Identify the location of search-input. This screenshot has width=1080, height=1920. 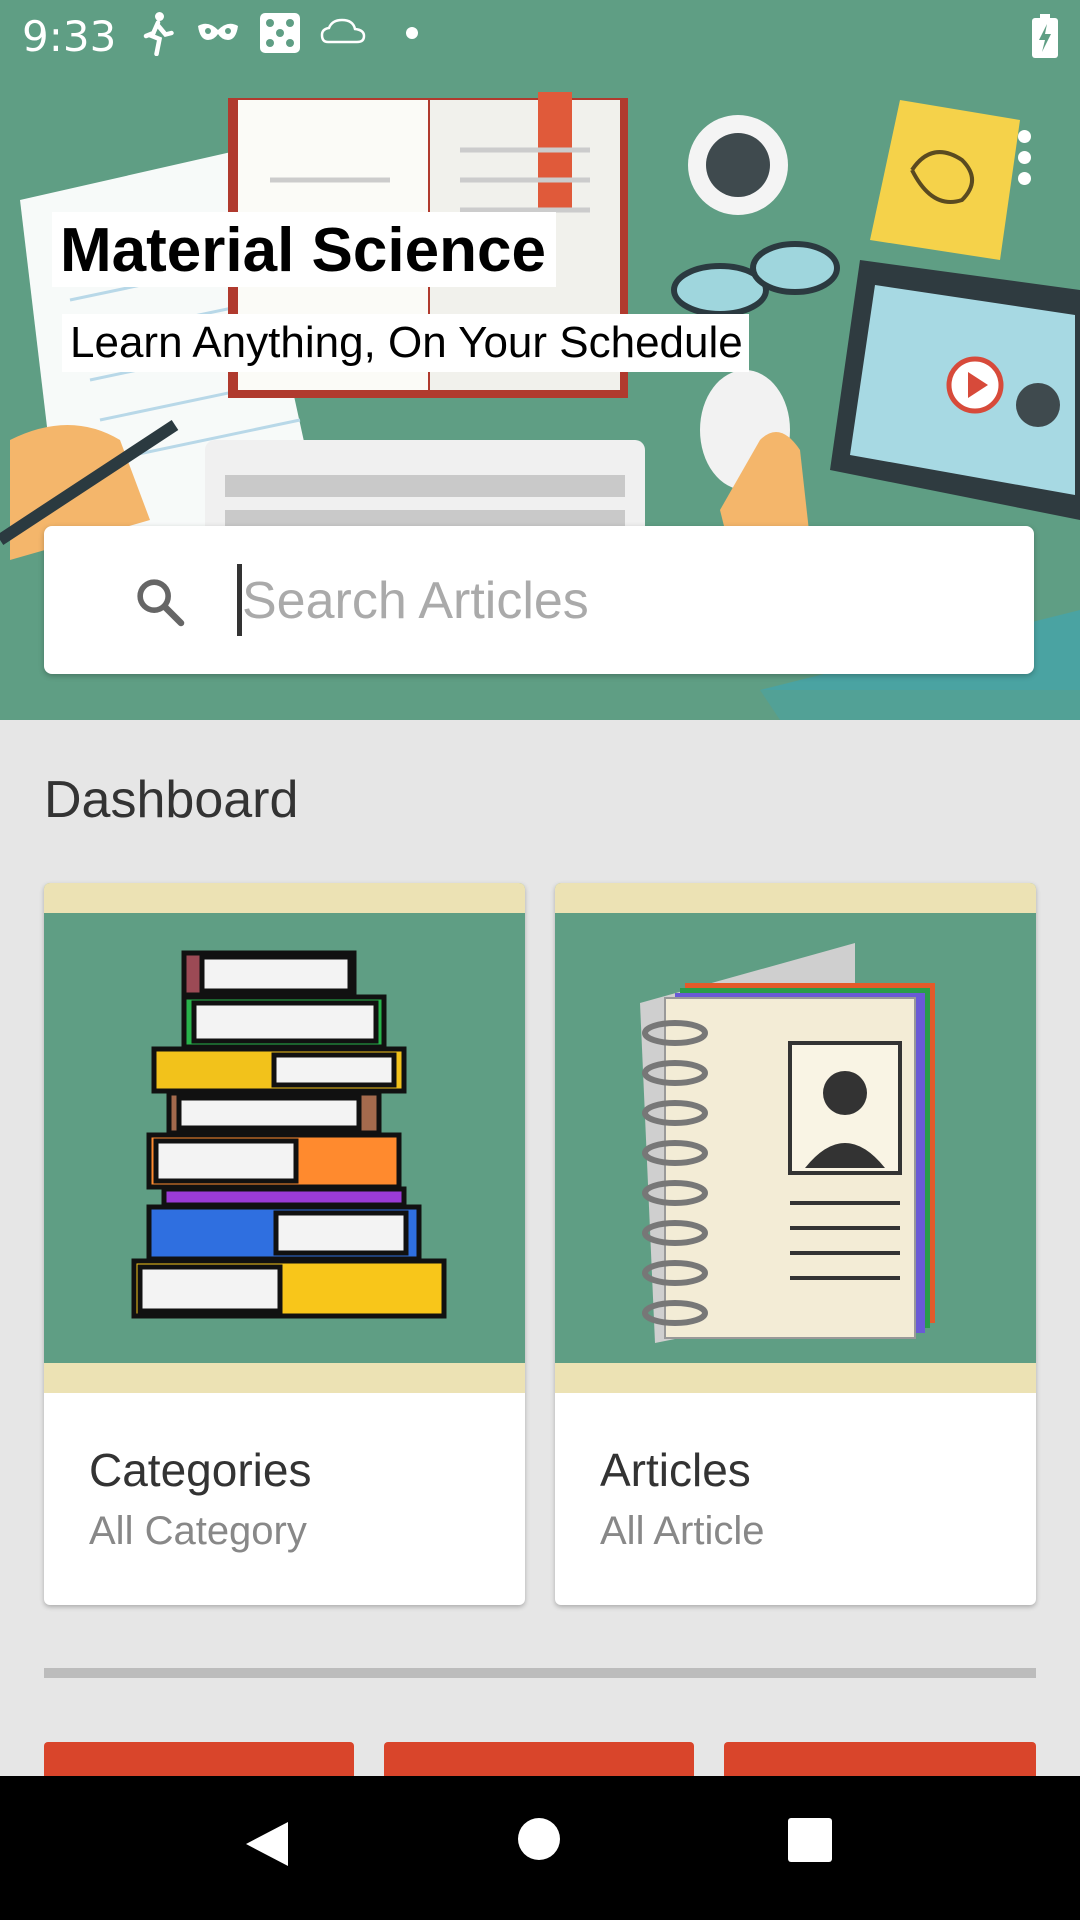
(622, 601).